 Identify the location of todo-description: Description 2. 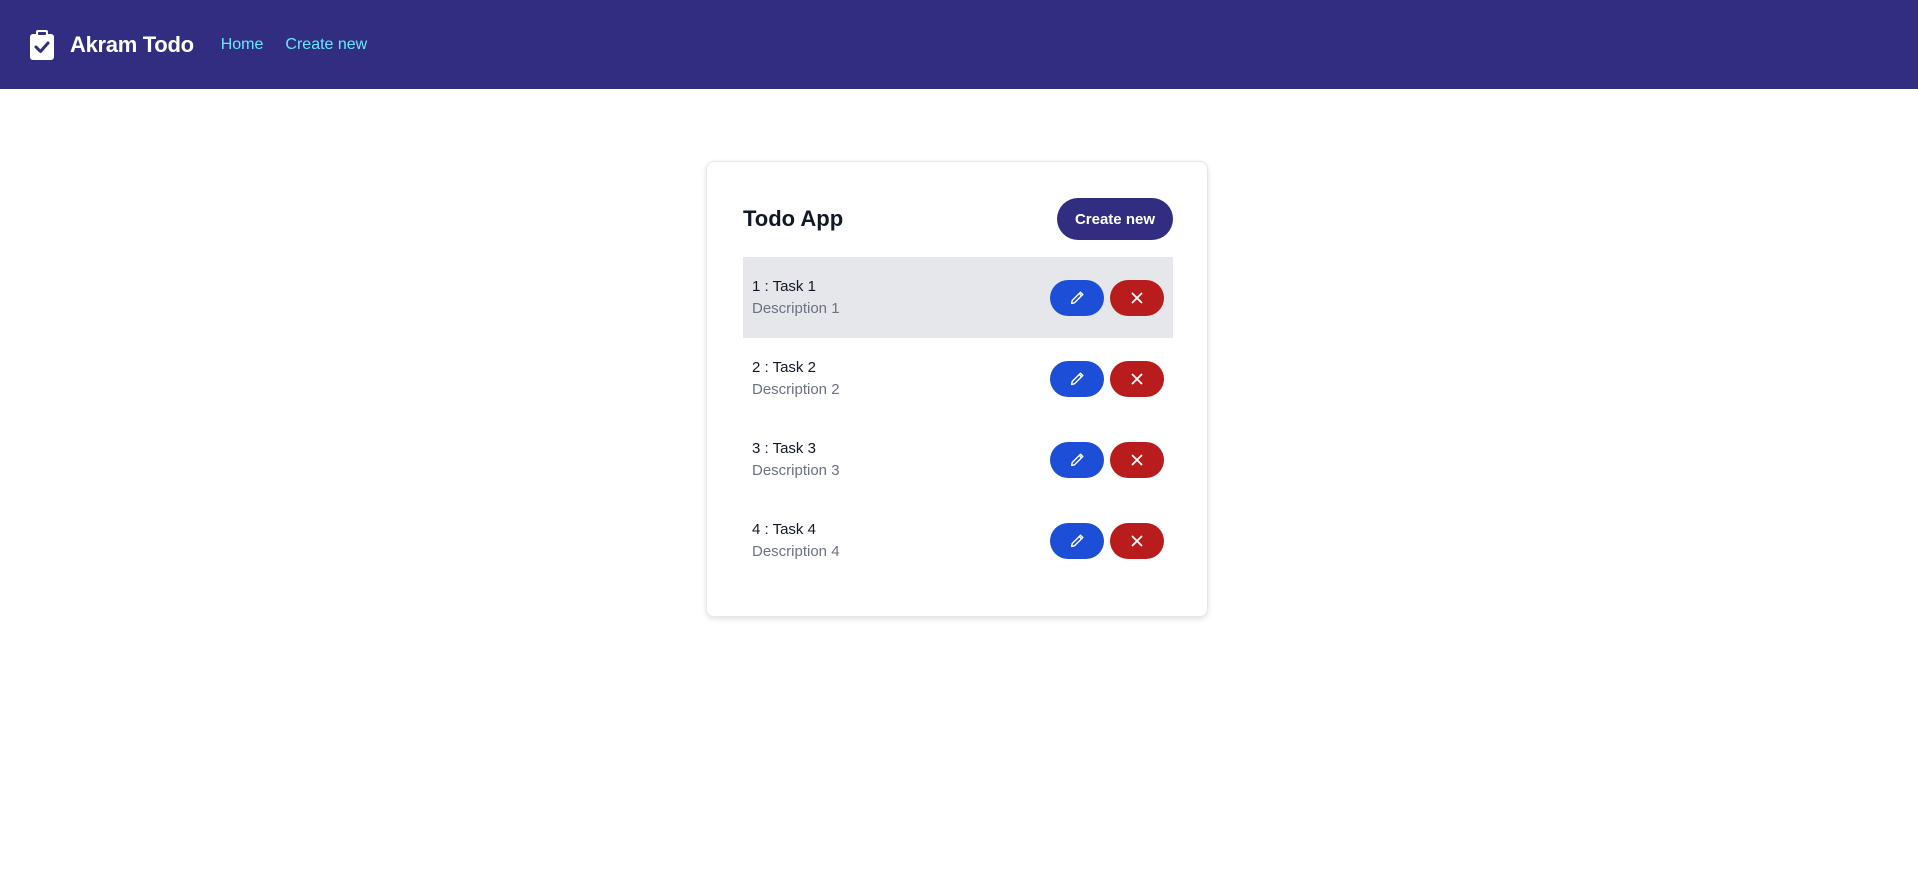
(796, 389).